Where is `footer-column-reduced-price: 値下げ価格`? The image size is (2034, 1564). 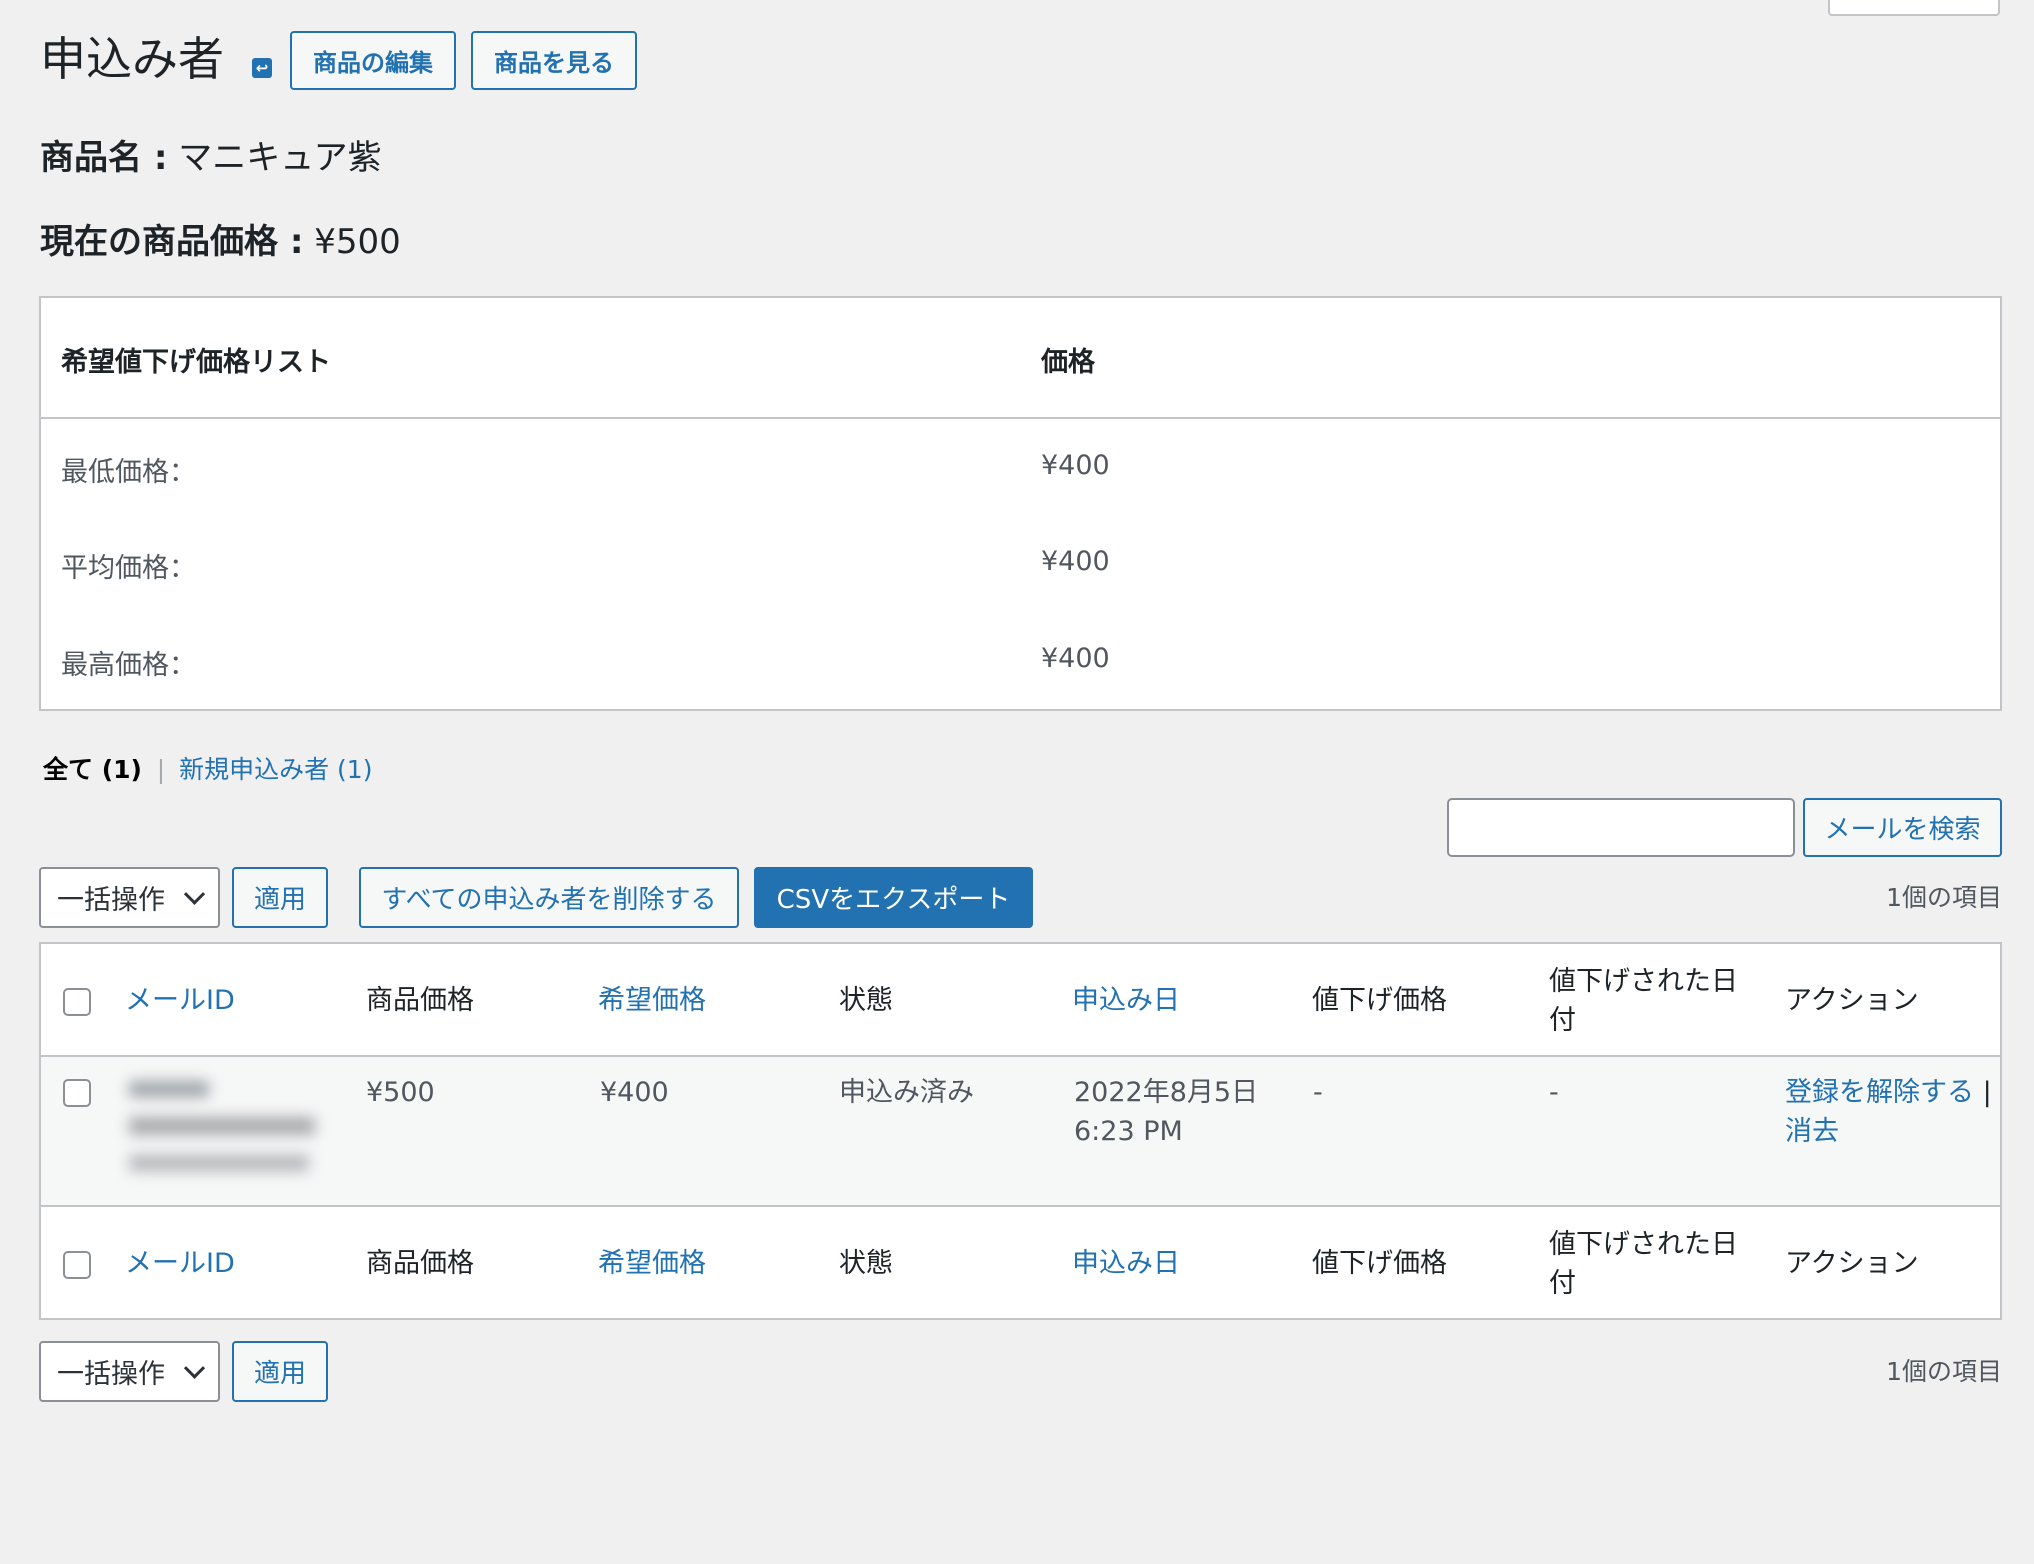 footer-column-reduced-price: 値下げ価格 is located at coordinates (1379, 1263).